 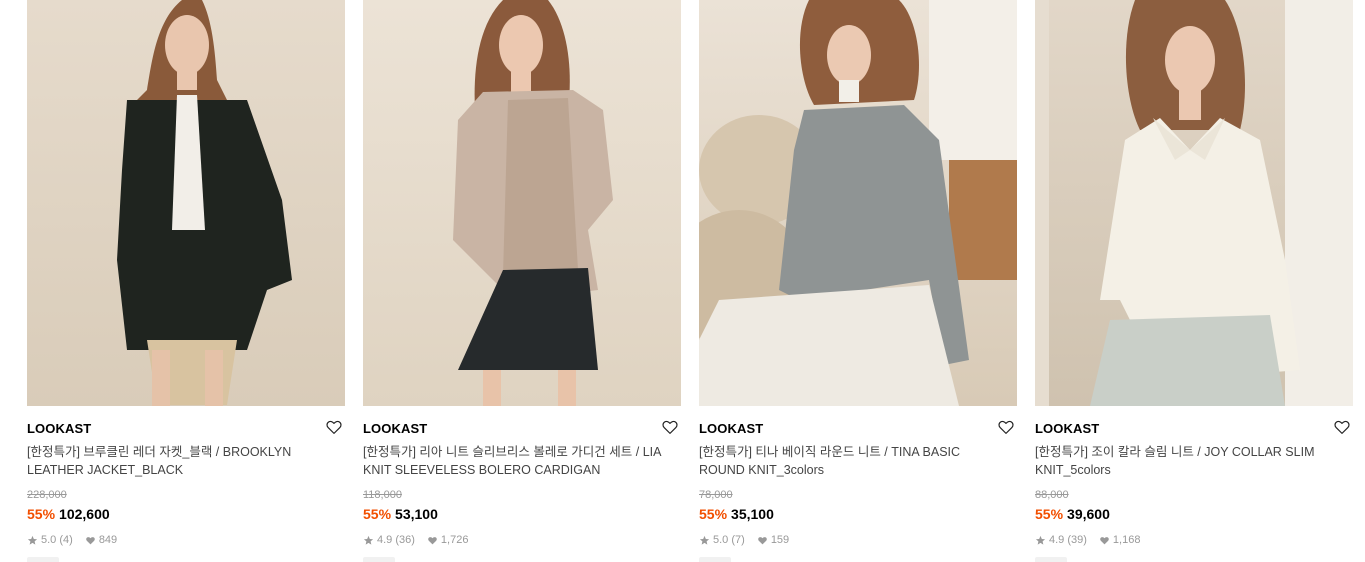 I want to click on like-count: 1,726, so click(x=454, y=540).